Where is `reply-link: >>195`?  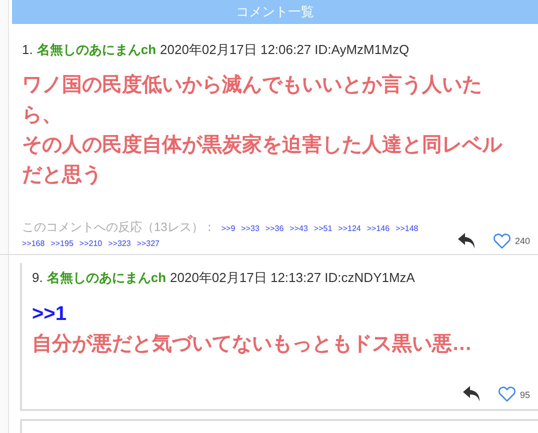 reply-link: >>195 is located at coordinates (62, 244).